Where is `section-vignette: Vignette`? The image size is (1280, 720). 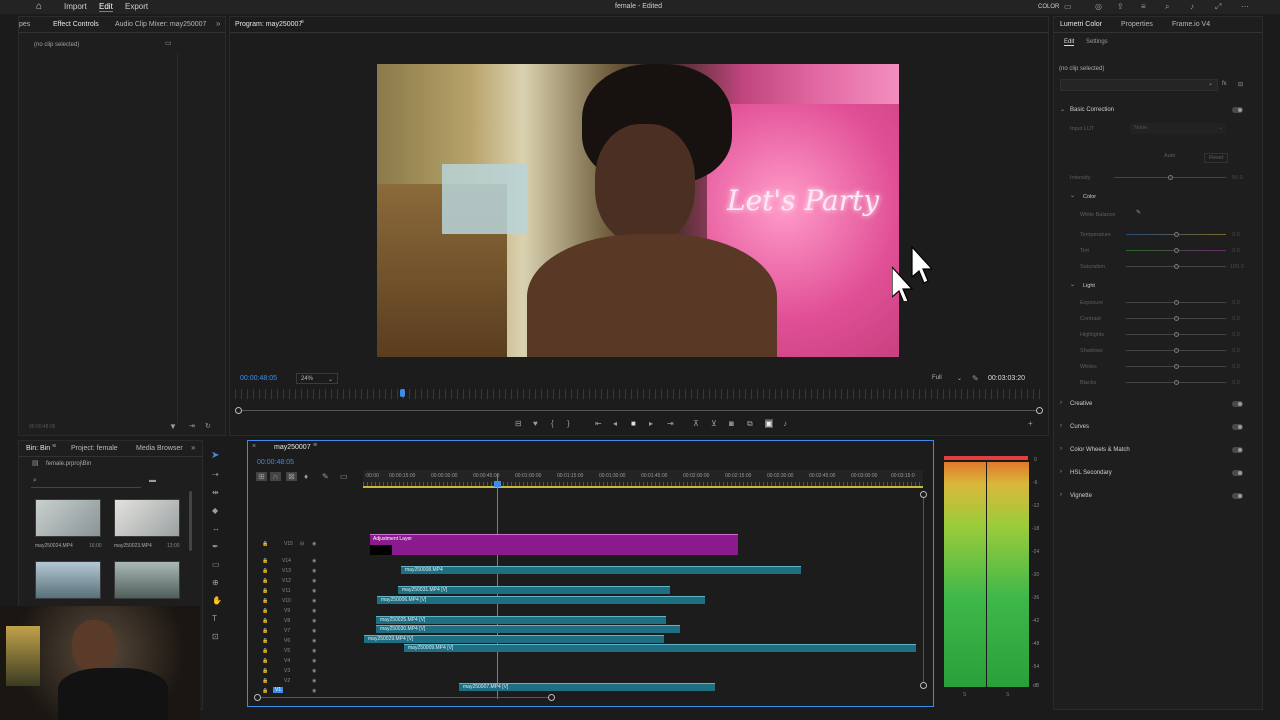
section-vignette: Vignette is located at coordinates (1081, 496).